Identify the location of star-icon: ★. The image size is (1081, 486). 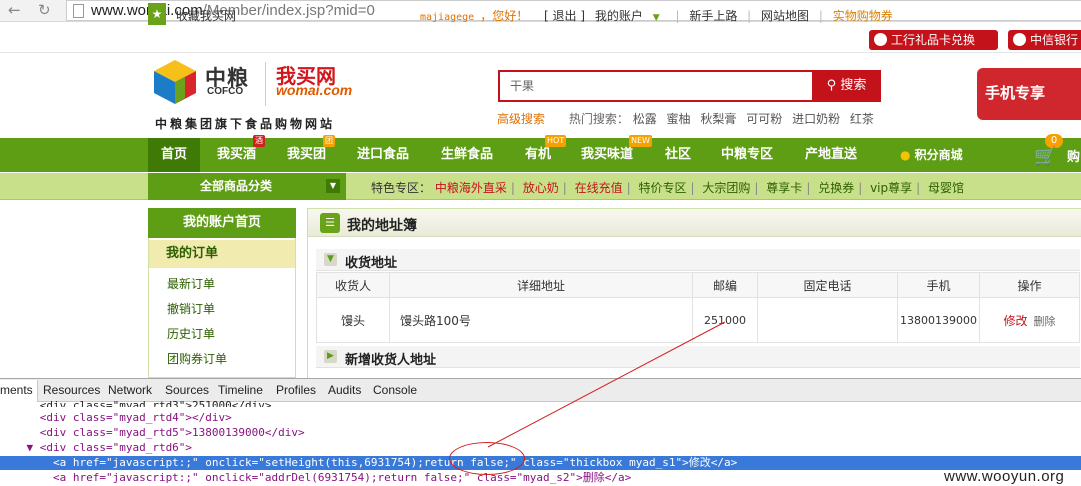
(157, 14).